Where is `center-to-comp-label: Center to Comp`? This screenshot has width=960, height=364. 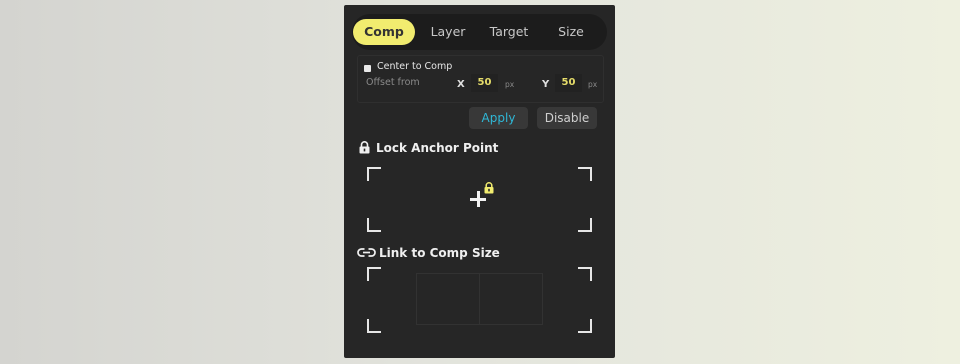
center-to-comp-label: Center to Comp is located at coordinates (415, 66).